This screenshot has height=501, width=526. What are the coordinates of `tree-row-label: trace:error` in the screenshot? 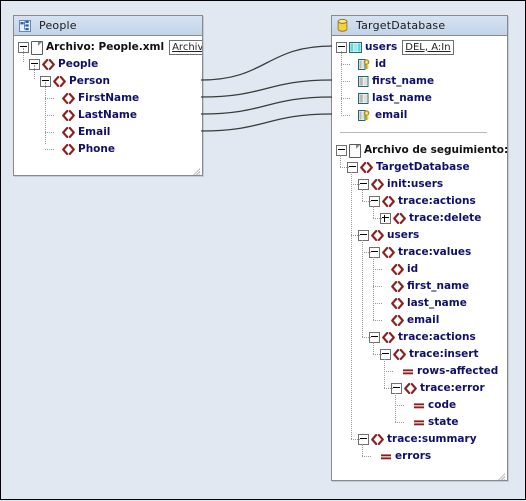 It's located at (452, 388).